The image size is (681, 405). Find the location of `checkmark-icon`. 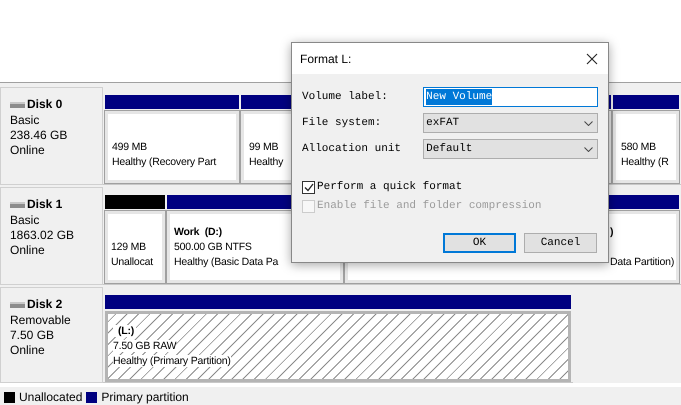

checkmark-icon is located at coordinates (309, 187).